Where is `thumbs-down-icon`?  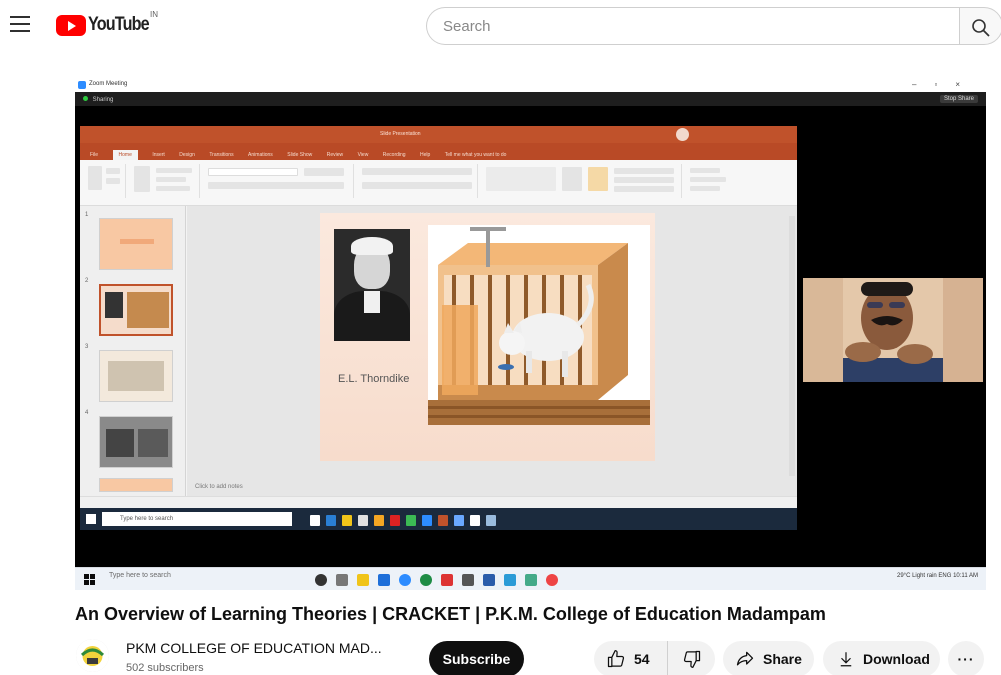 thumbs-down-icon is located at coordinates (691, 659).